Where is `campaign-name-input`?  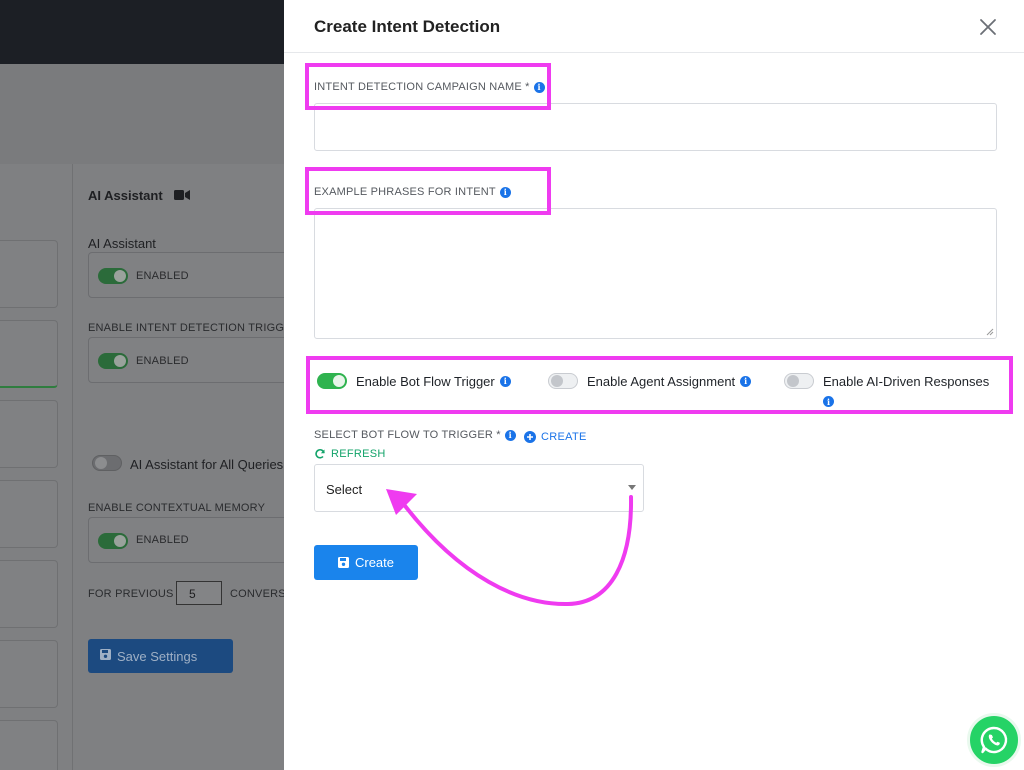
campaign-name-input is located at coordinates (655, 127).